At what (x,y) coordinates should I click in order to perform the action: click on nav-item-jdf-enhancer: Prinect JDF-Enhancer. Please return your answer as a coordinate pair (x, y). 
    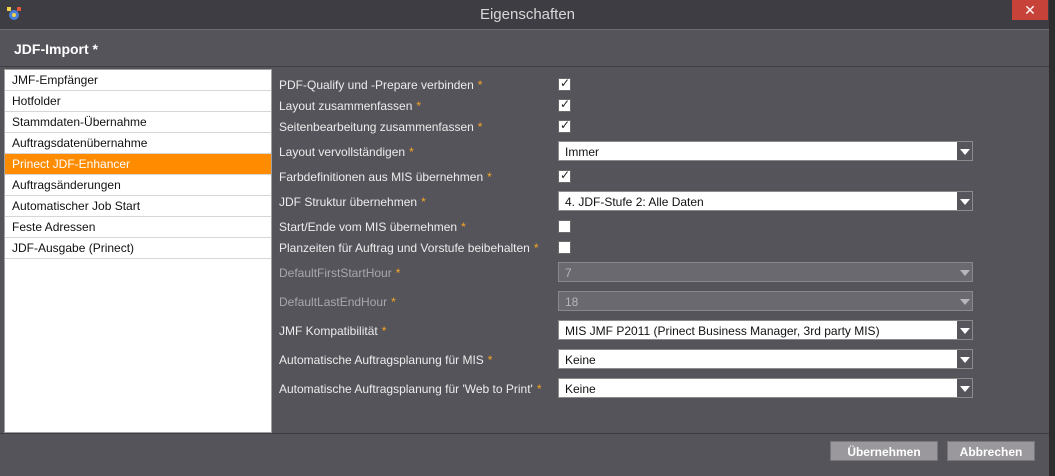
    Looking at the image, I should click on (138, 164).